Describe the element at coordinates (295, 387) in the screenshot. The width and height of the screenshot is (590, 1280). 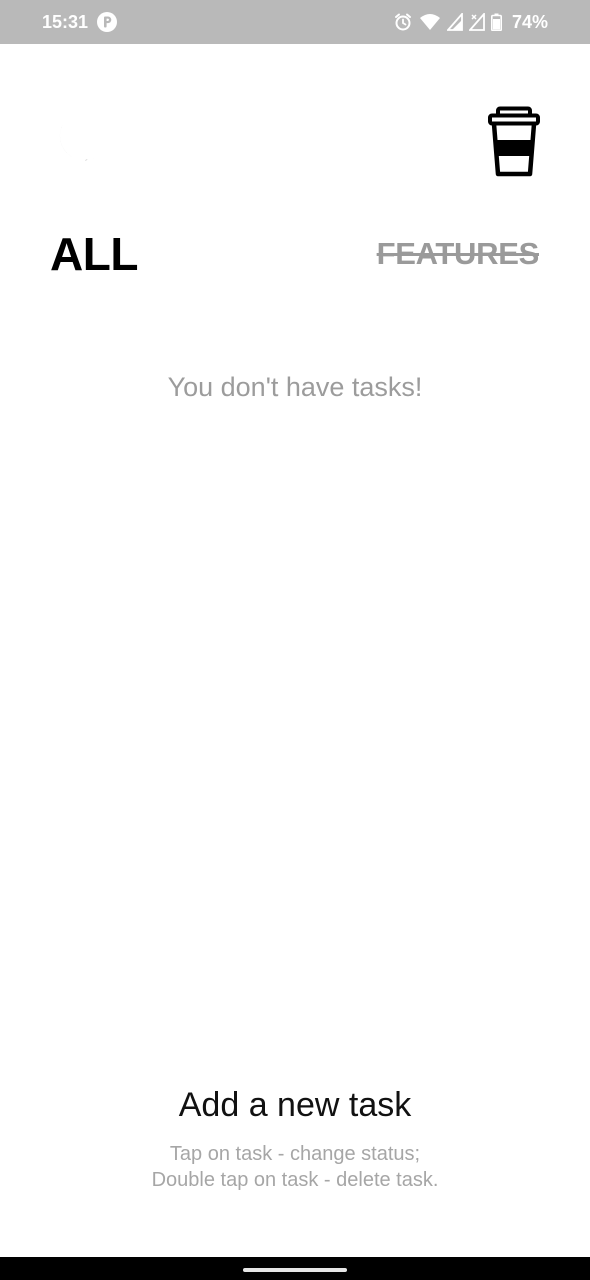
I see `empty-tasks-message: You don't have tasks!` at that location.